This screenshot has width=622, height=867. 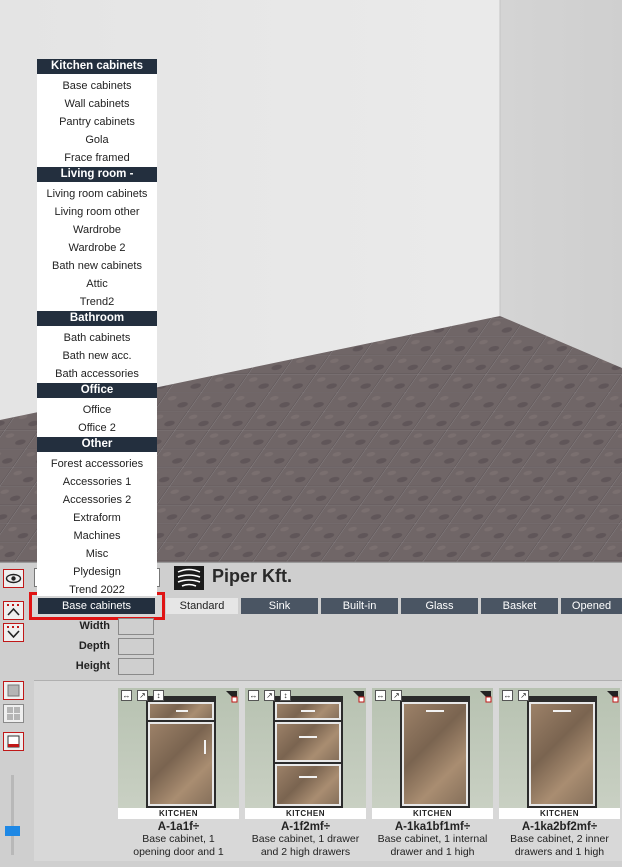 I want to click on arrow-down-icon, so click(x=13, y=632).